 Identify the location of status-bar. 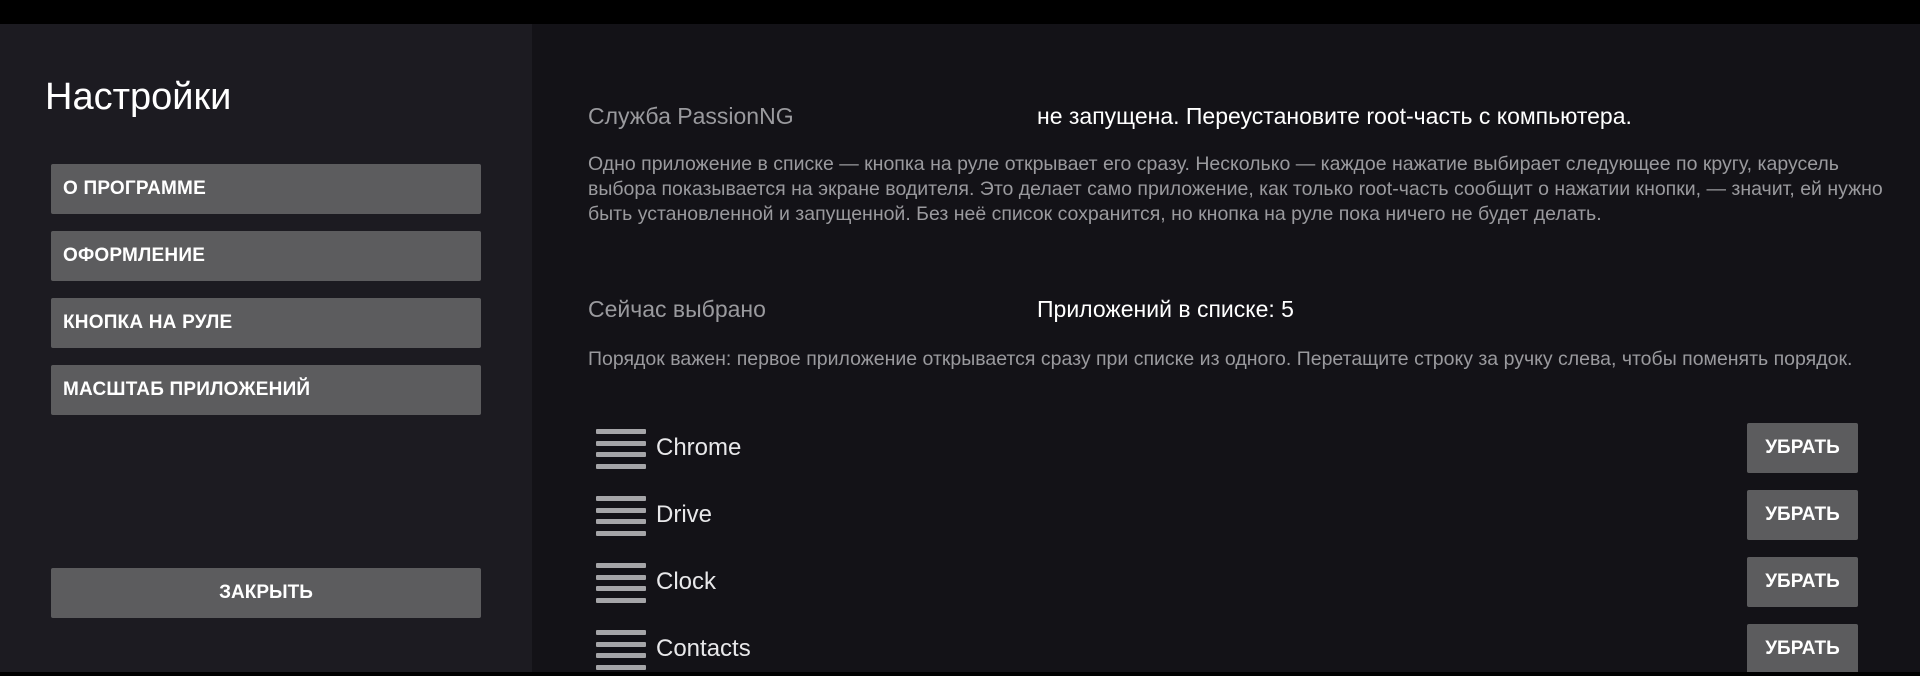
(960, 12).